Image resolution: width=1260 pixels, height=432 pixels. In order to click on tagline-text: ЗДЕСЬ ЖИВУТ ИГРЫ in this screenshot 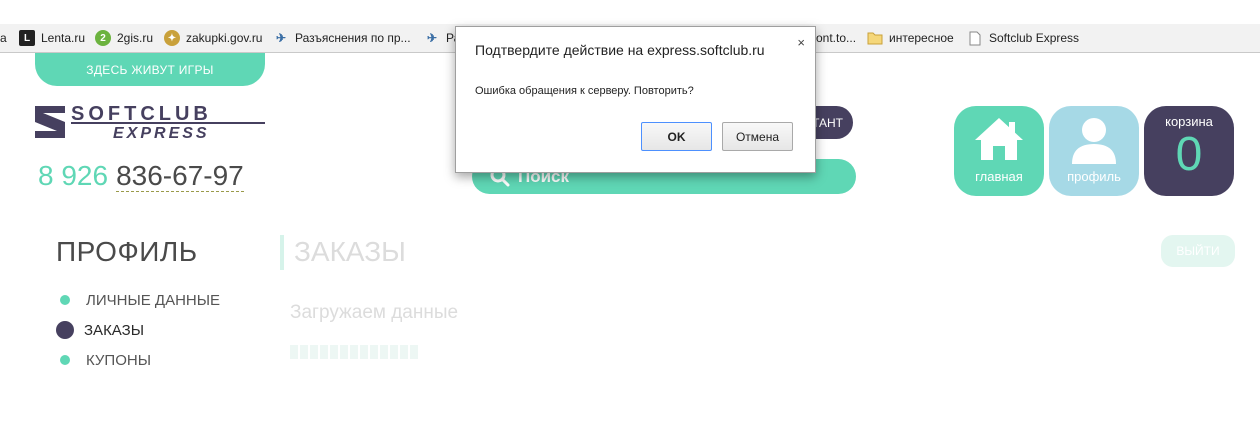, I will do `click(150, 69)`.